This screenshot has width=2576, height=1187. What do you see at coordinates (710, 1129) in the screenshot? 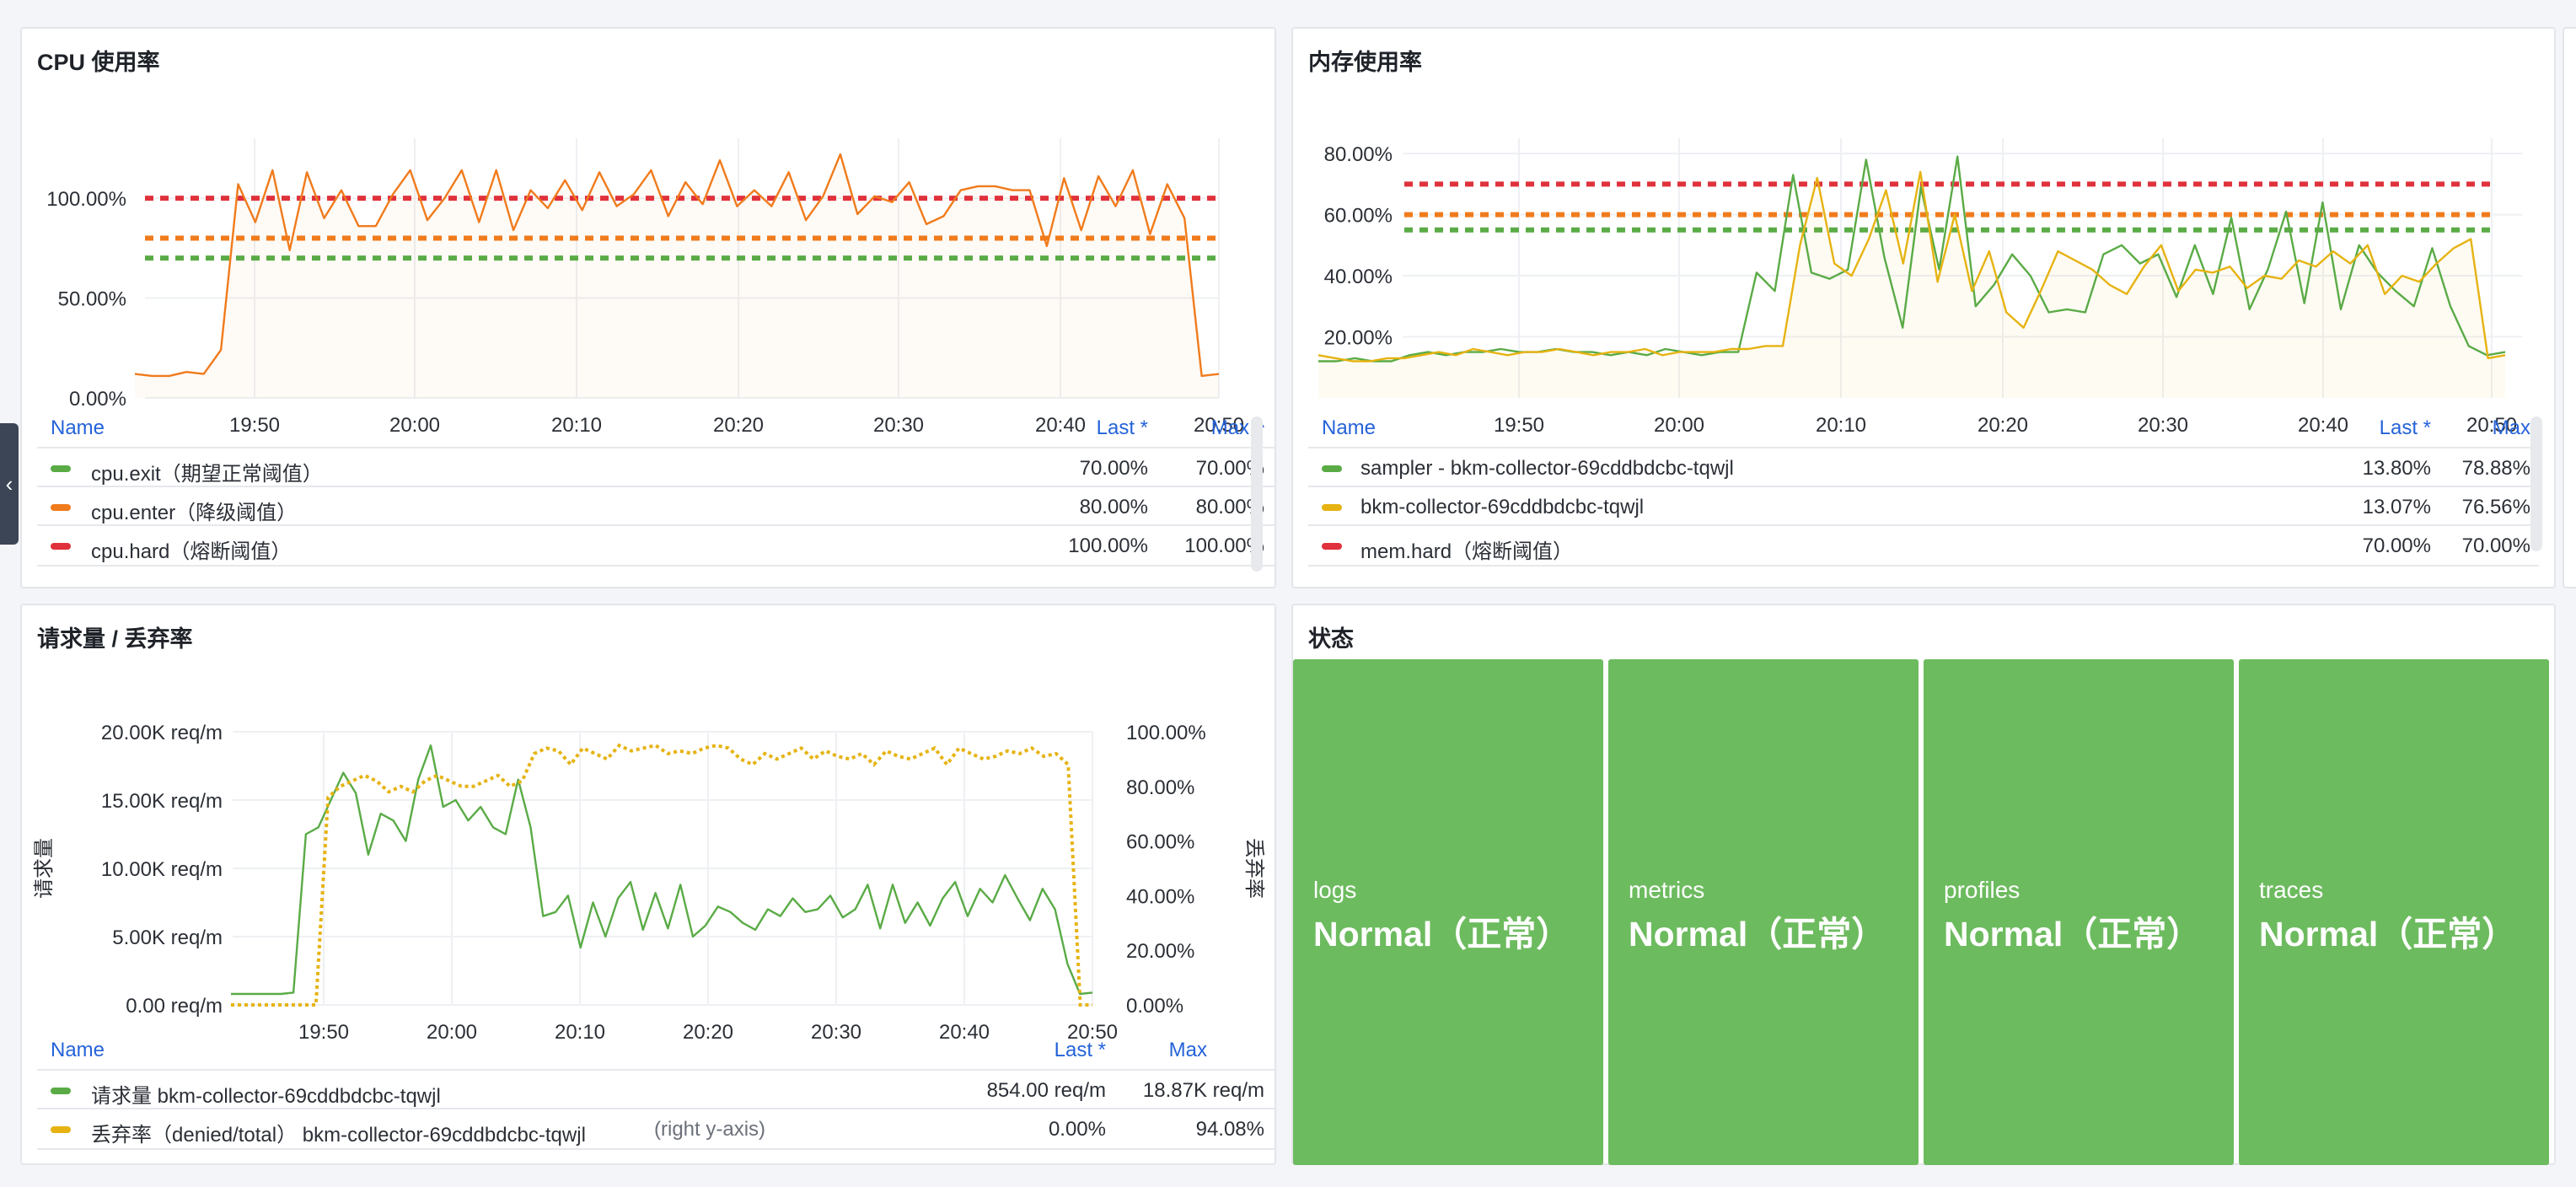
I see `series-axis-note: (right y-axis)` at bounding box center [710, 1129].